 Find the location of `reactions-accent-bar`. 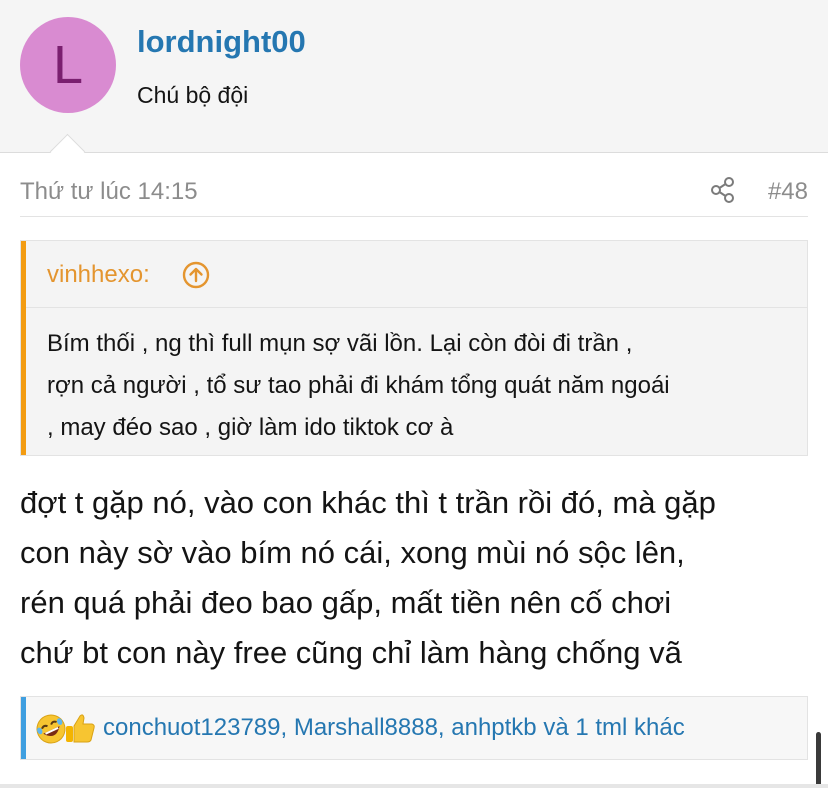

reactions-accent-bar is located at coordinates (23, 728).